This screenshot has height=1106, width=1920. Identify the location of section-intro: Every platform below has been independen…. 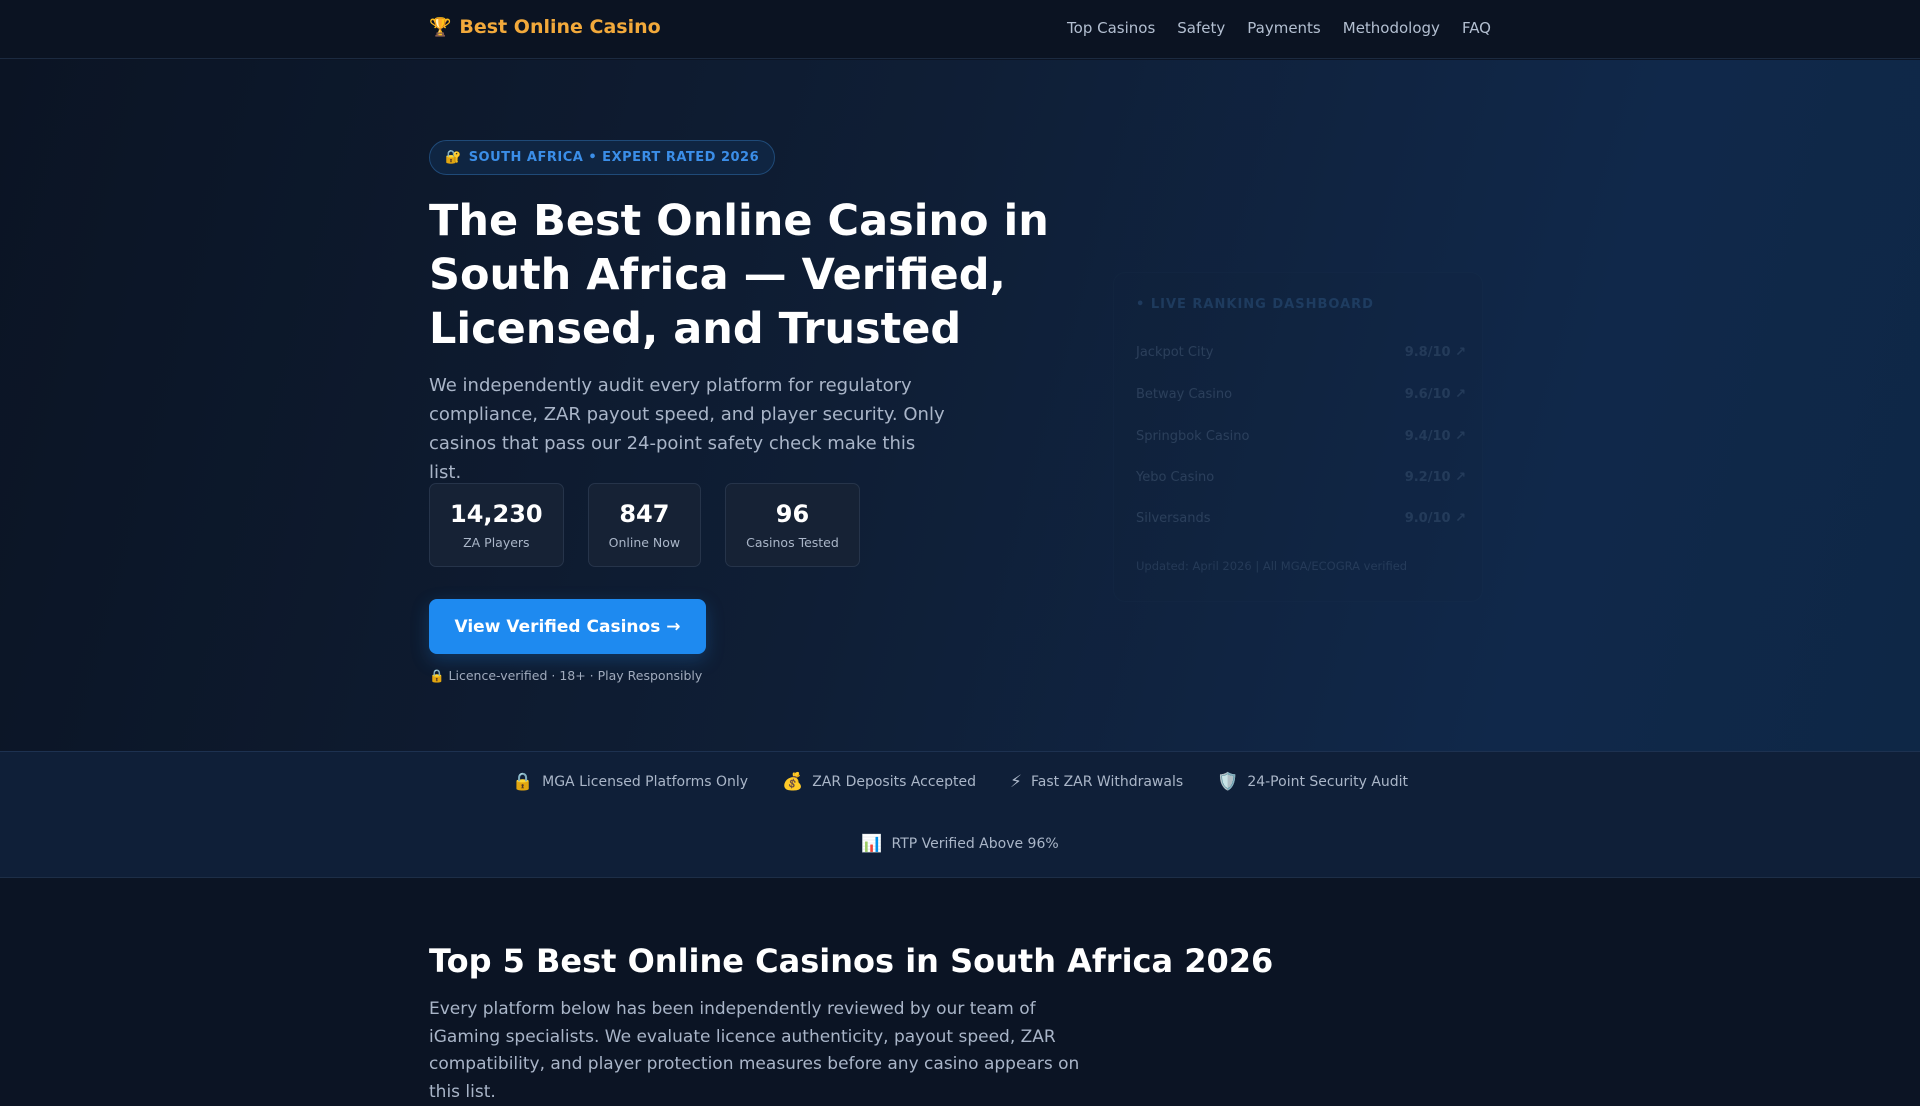
(754, 1050).